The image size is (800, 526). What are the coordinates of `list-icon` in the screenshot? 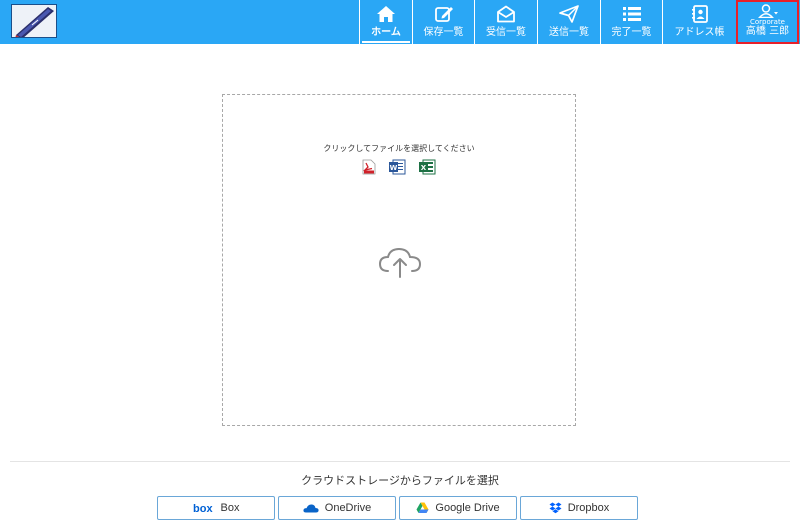 It's located at (632, 14).